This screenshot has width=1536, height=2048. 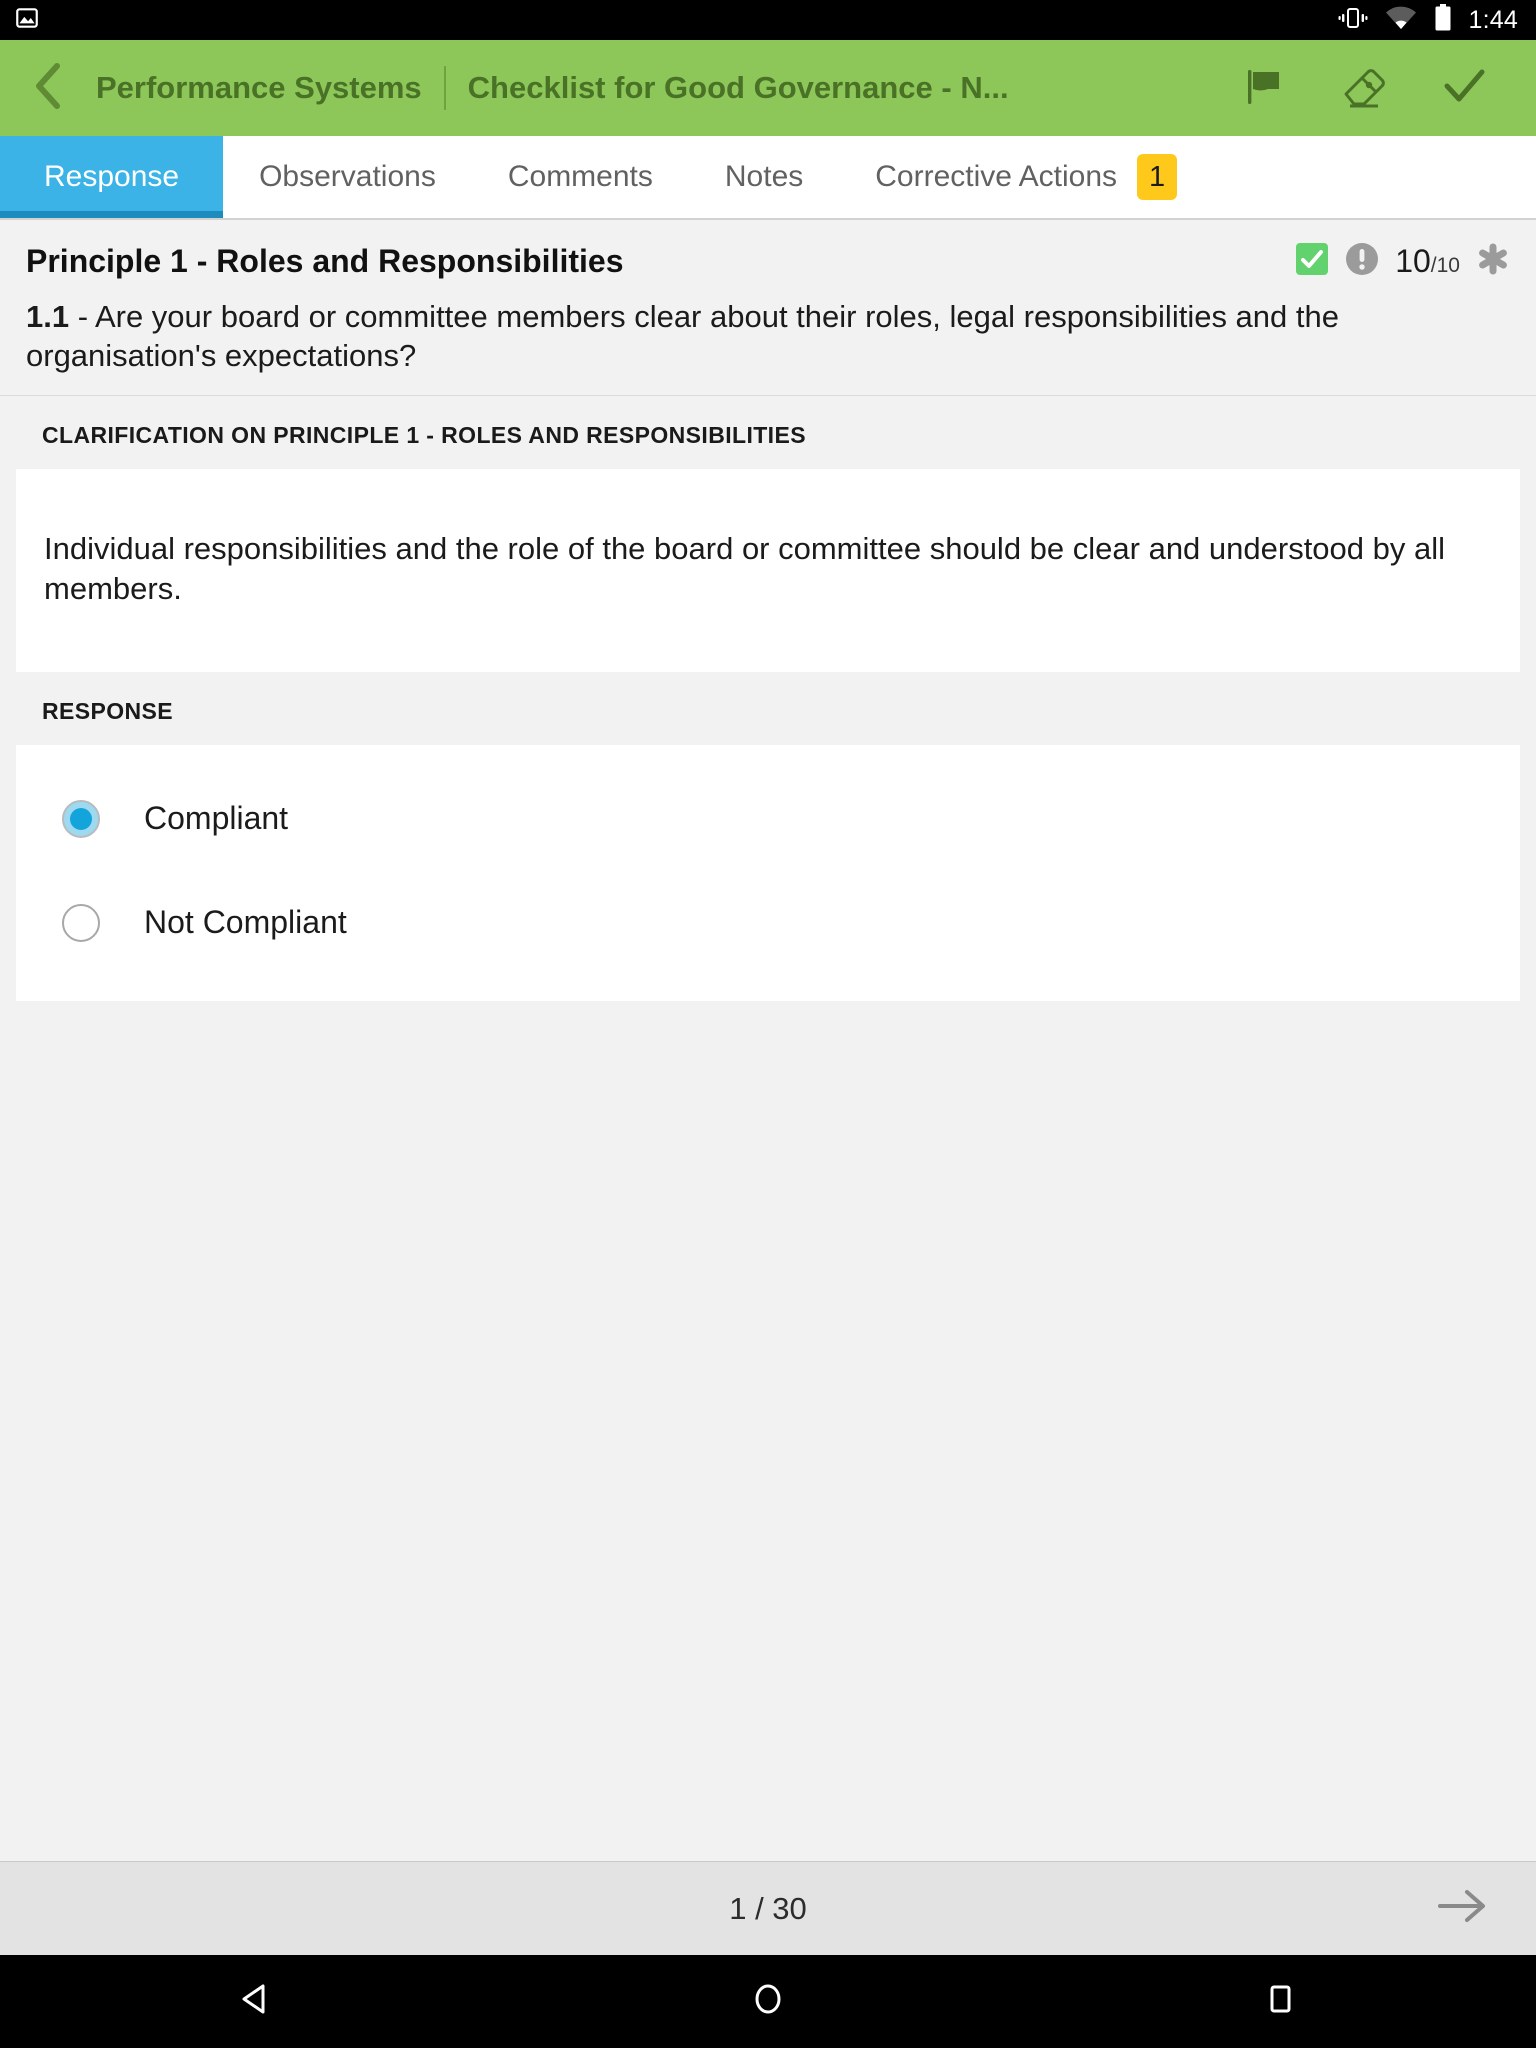 I want to click on nav-home-circle-icon, so click(x=768, y=2001).